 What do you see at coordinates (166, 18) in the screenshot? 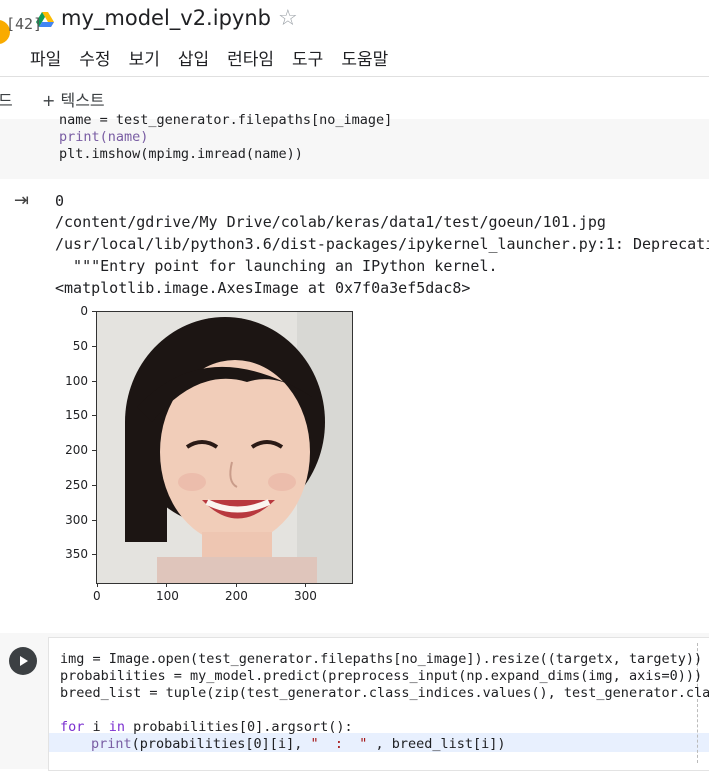
I see `notebook-title: my_model_v2.ipynb` at bounding box center [166, 18].